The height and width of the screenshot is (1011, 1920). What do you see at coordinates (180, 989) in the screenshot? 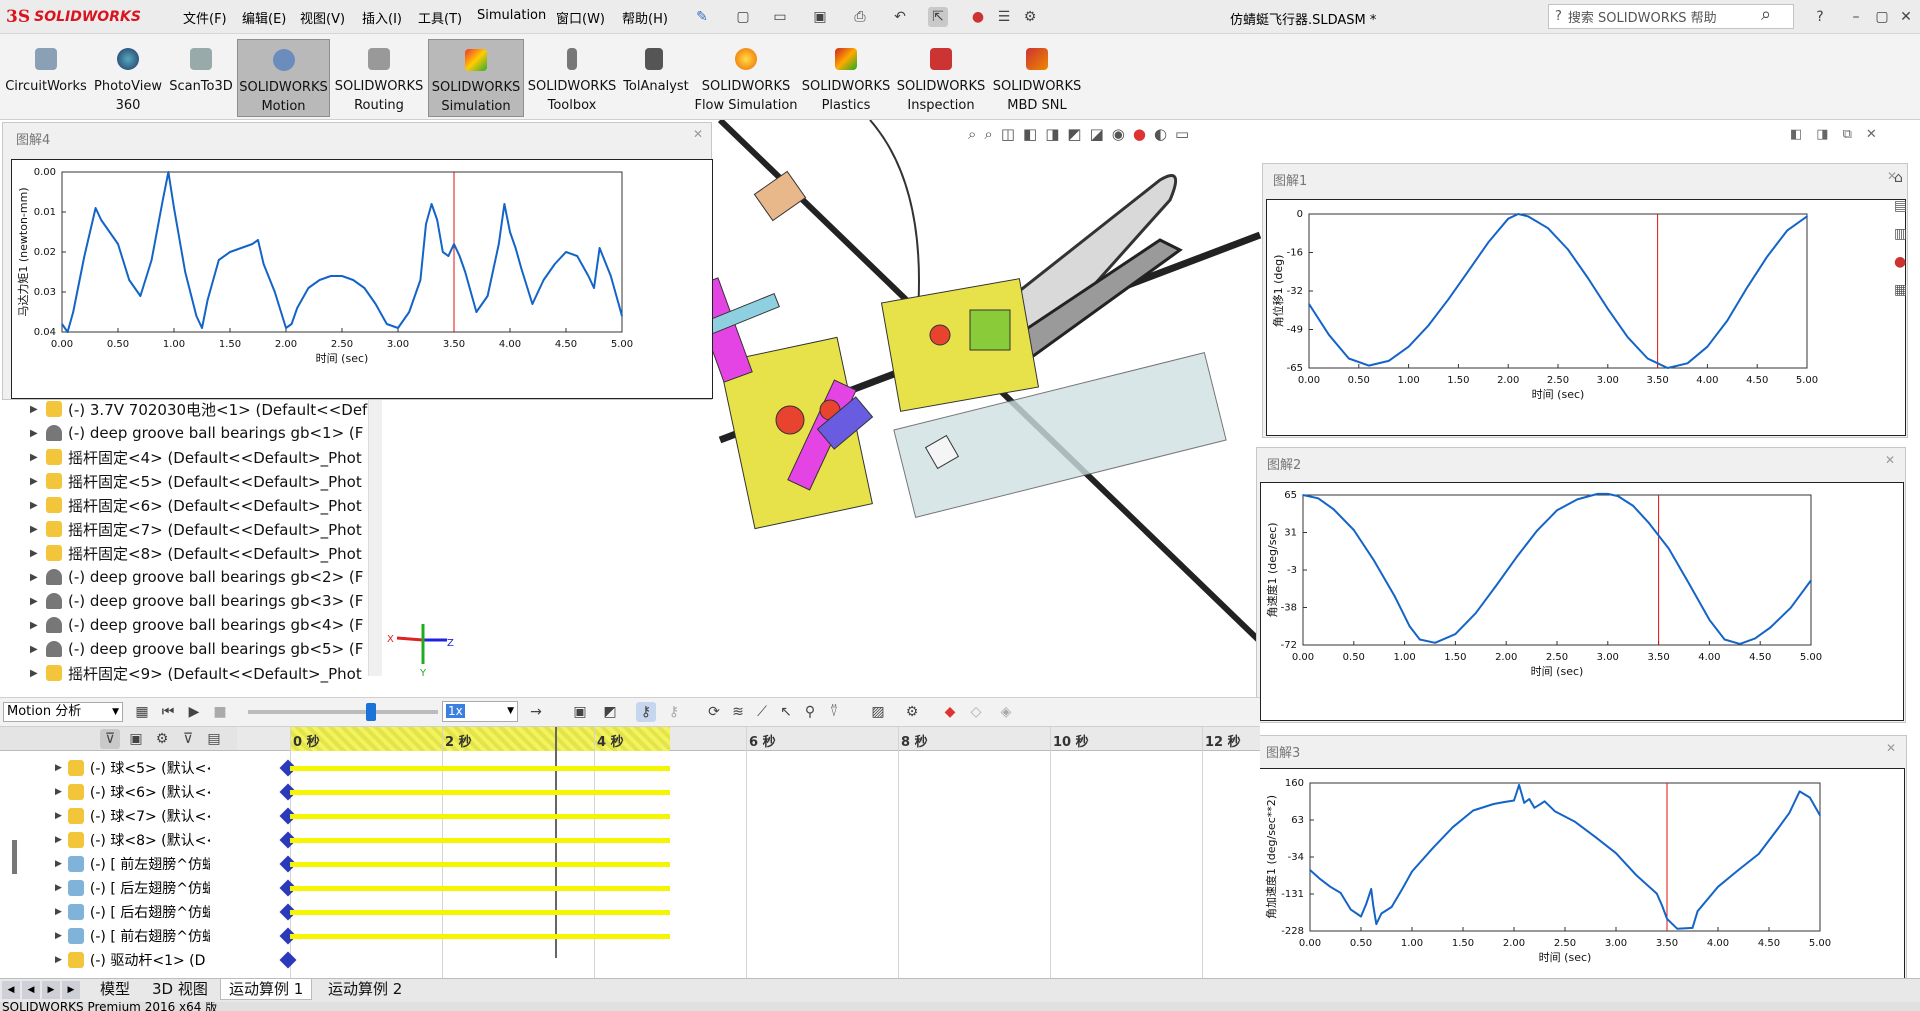
I see `tab-3d-view: 3D 视图` at bounding box center [180, 989].